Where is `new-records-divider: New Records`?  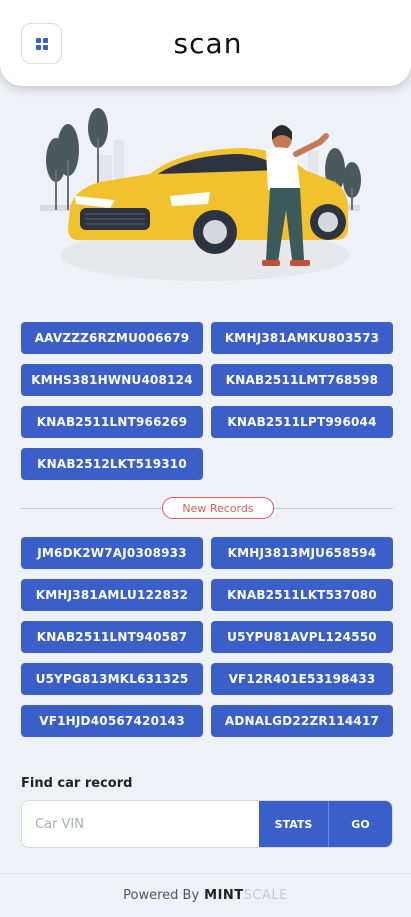 new-records-divider: New Records is located at coordinates (207, 508).